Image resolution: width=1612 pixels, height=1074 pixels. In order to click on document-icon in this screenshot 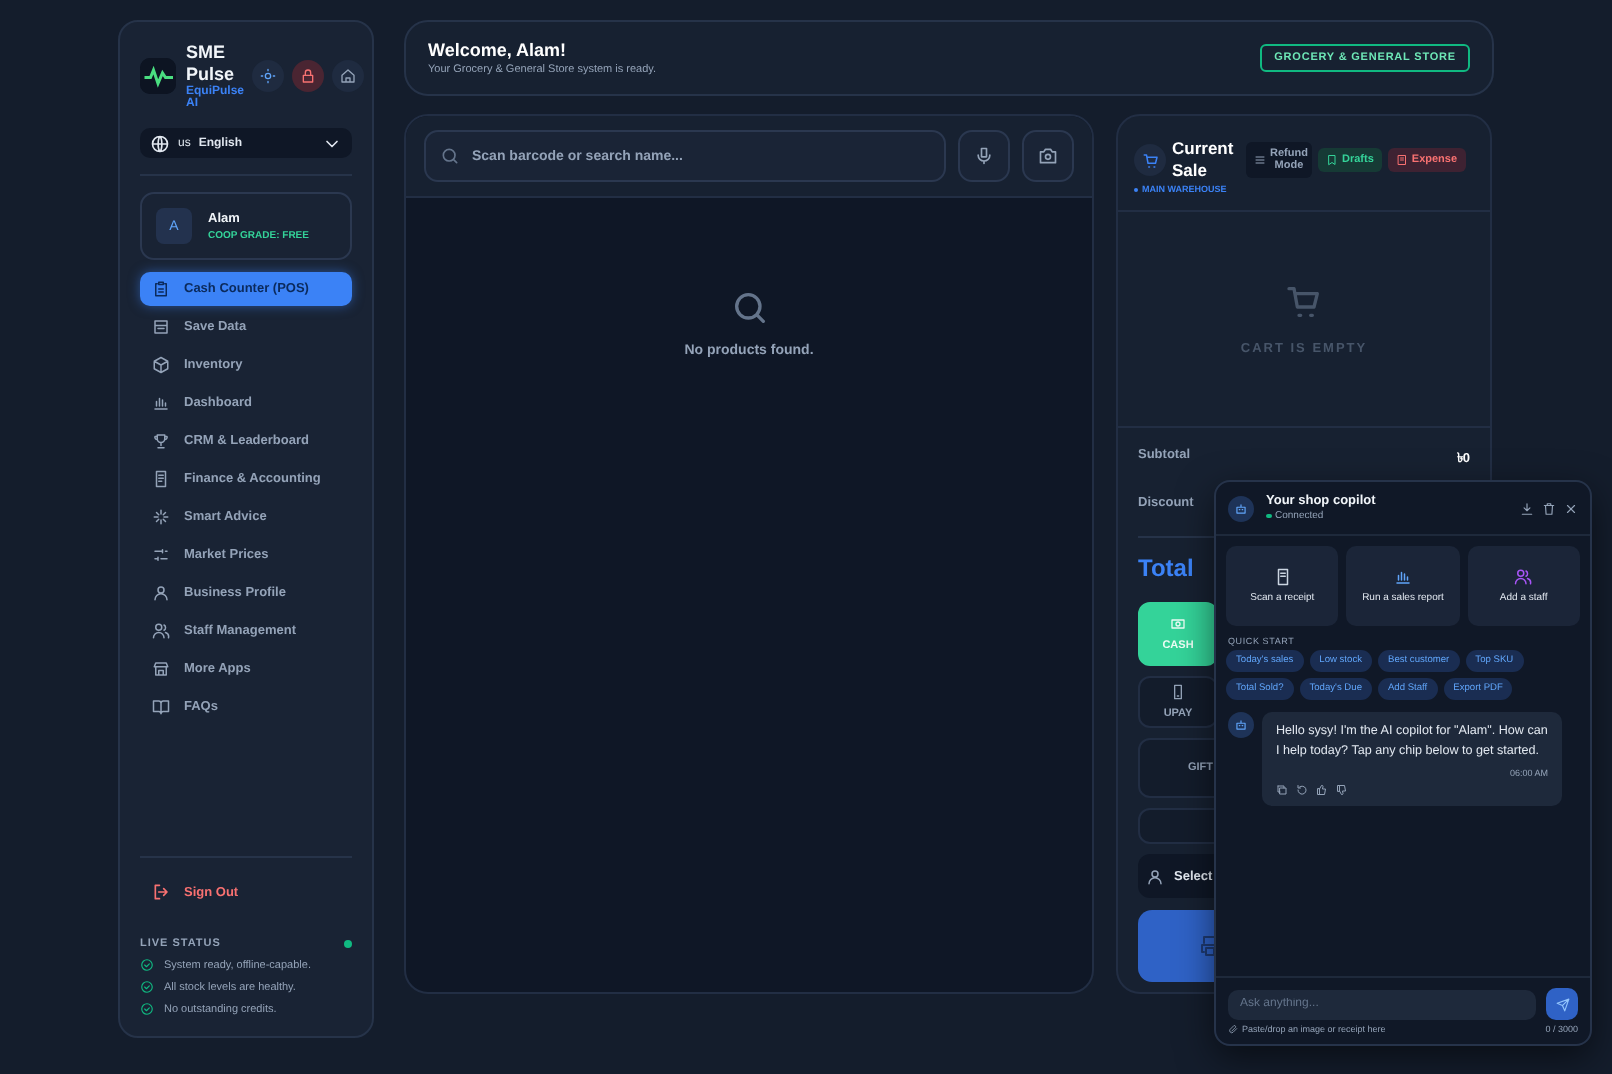, I will do `click(161, 479)`.